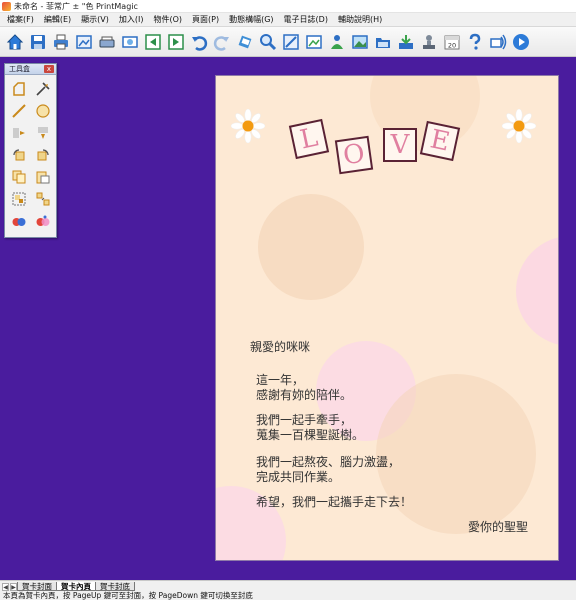 The width and height of the screenshot is (576, 600). I want to click on next-page-icon, so click(176, 42).